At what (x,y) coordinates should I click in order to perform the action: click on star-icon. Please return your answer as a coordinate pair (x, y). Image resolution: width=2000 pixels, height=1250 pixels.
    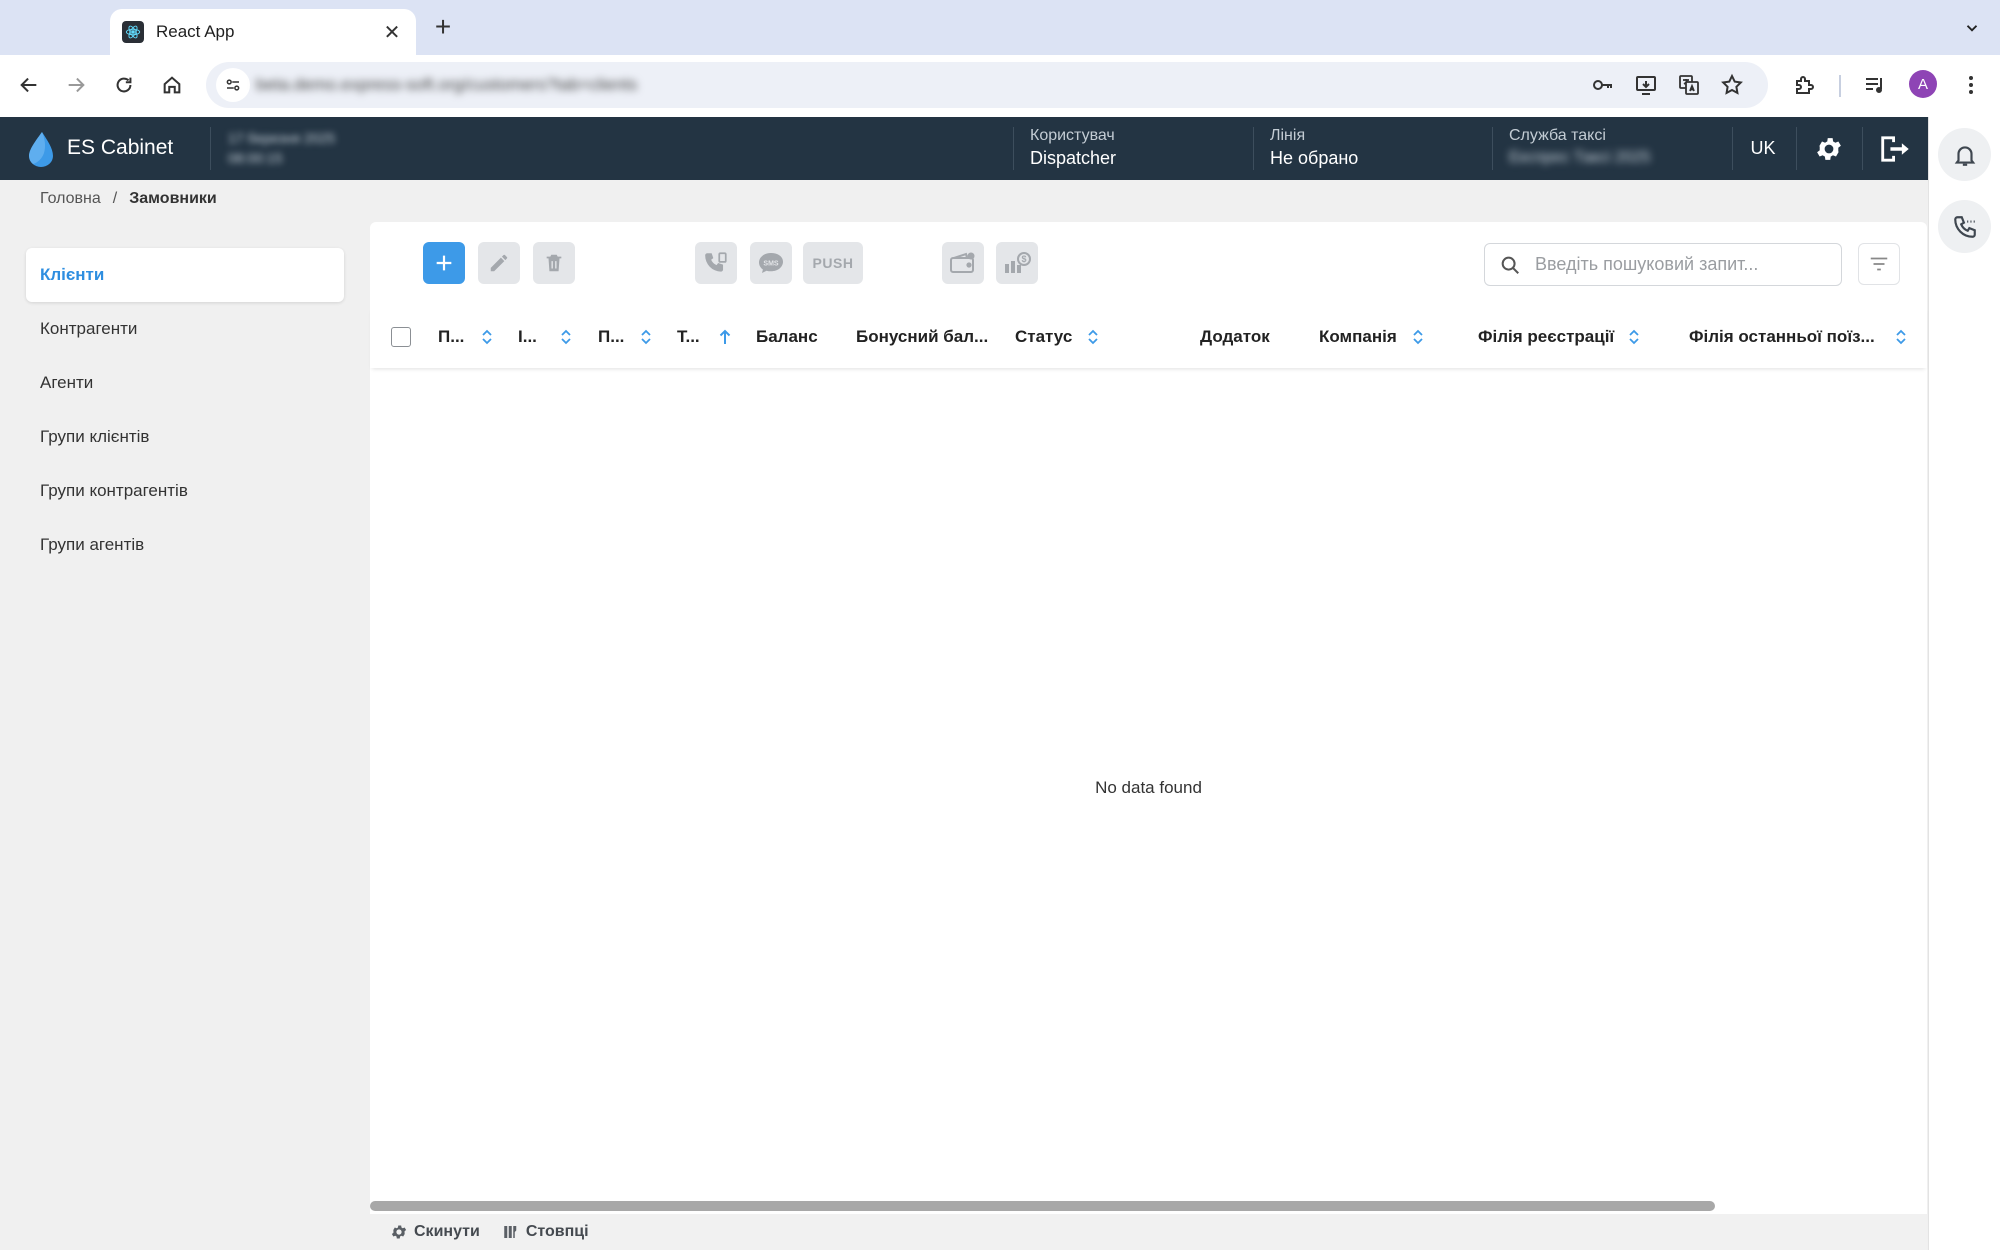
    Looking at the image, I should click on (1732, 84).